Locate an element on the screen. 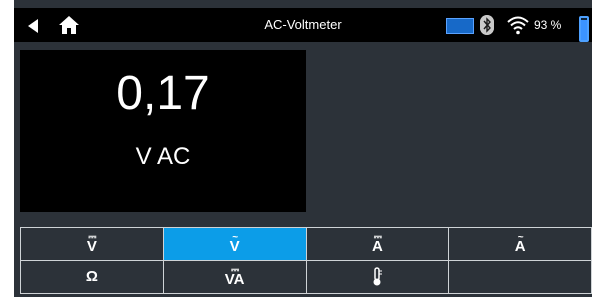 The width and height of the screenshot is (592, 297). mode-ac-voltage-button: ~ V is located at coordinates (234, 244).